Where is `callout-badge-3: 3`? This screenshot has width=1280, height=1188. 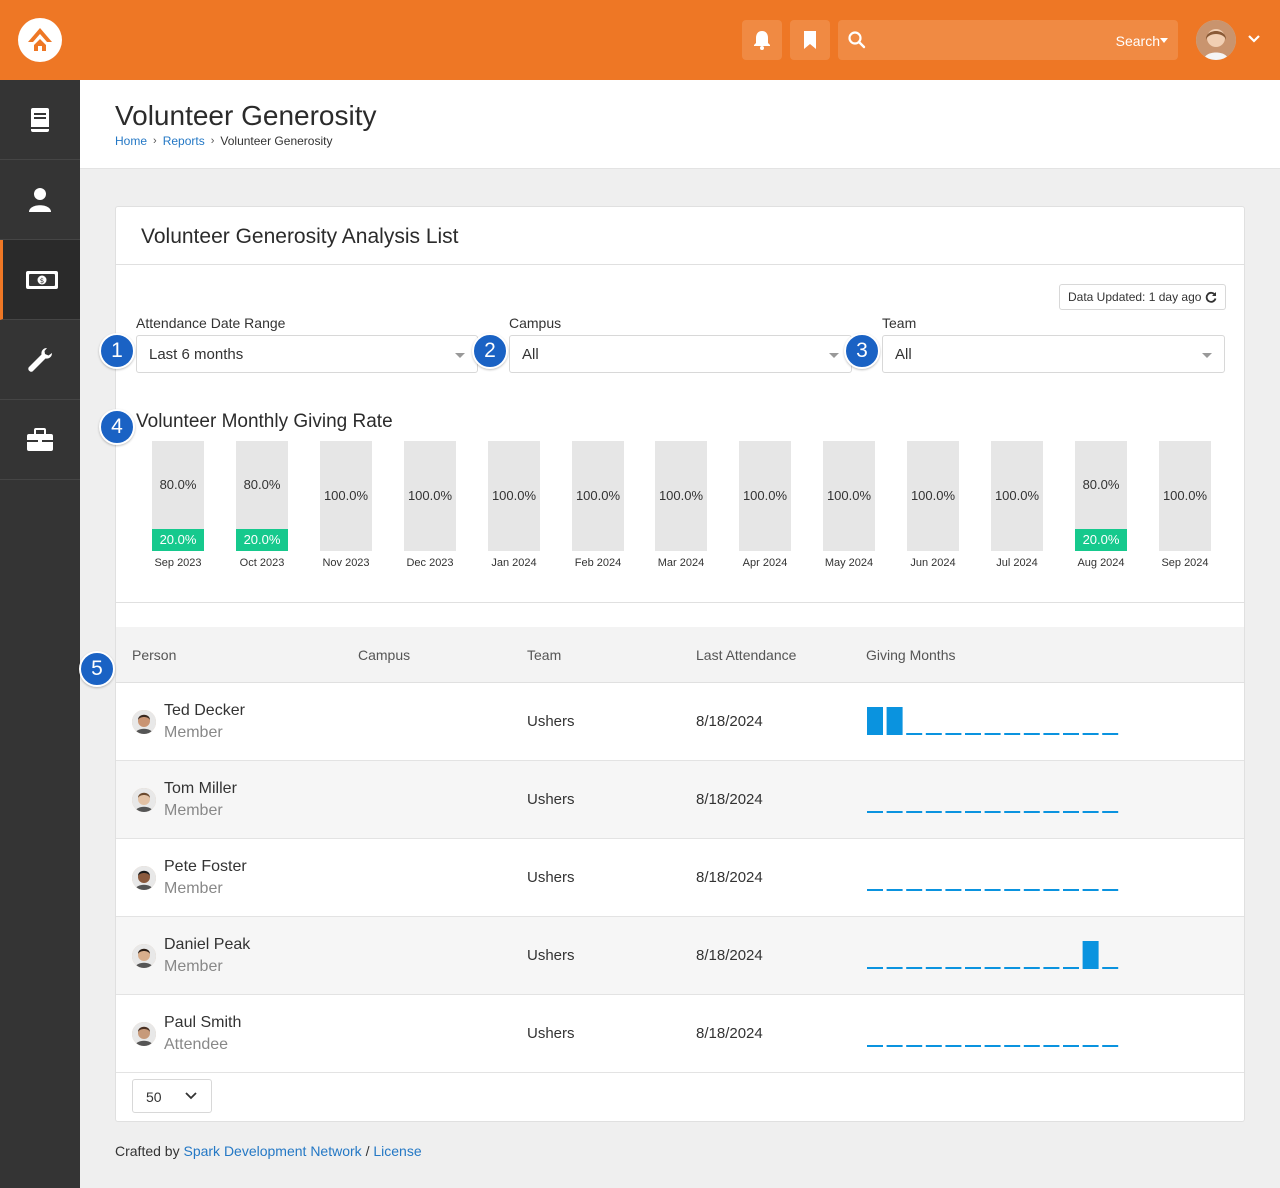 callout-badge-3: 3 is located at coordinates (862, 351).